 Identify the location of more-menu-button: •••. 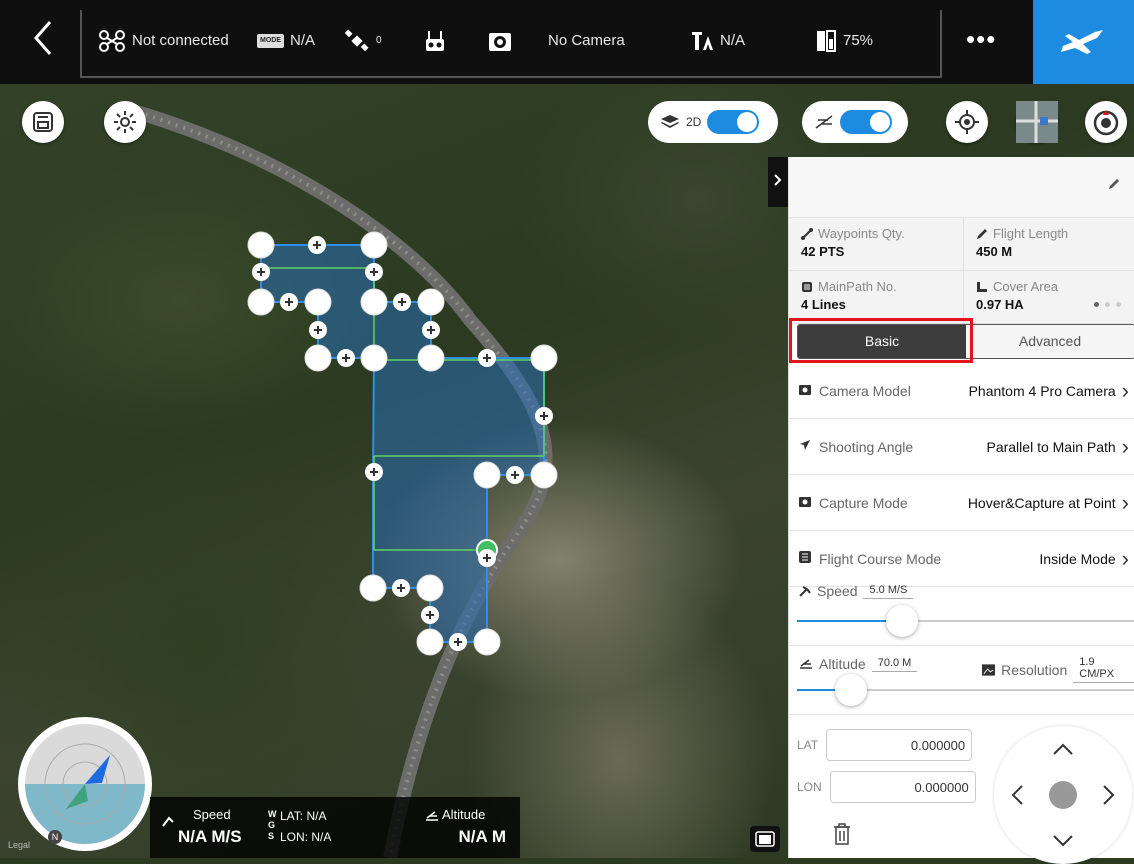
(981, 39).